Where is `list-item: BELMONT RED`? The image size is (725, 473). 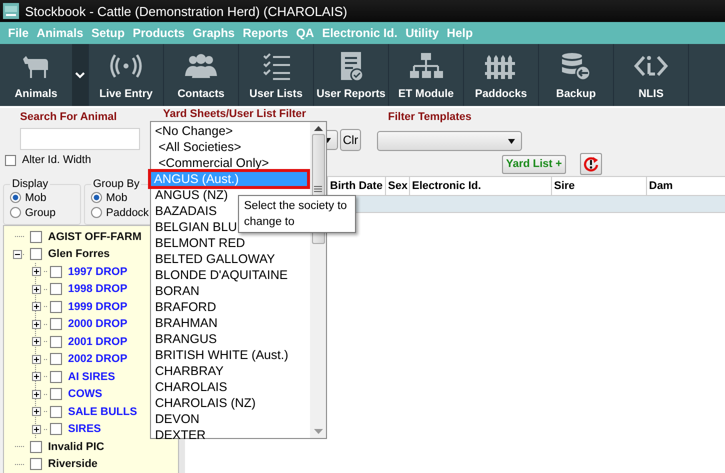
list-item: BELMONT RED is located at coordinates (230, 243).